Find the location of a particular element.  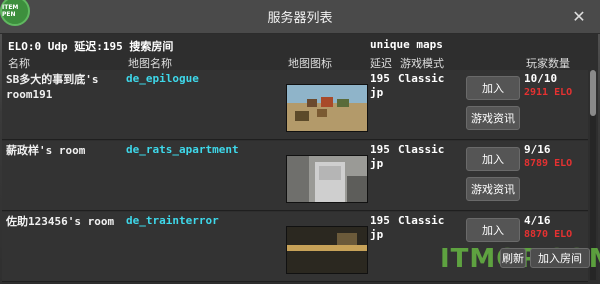

server-name: SB多大的事到底's room191 is located at coordinates (52, 87).